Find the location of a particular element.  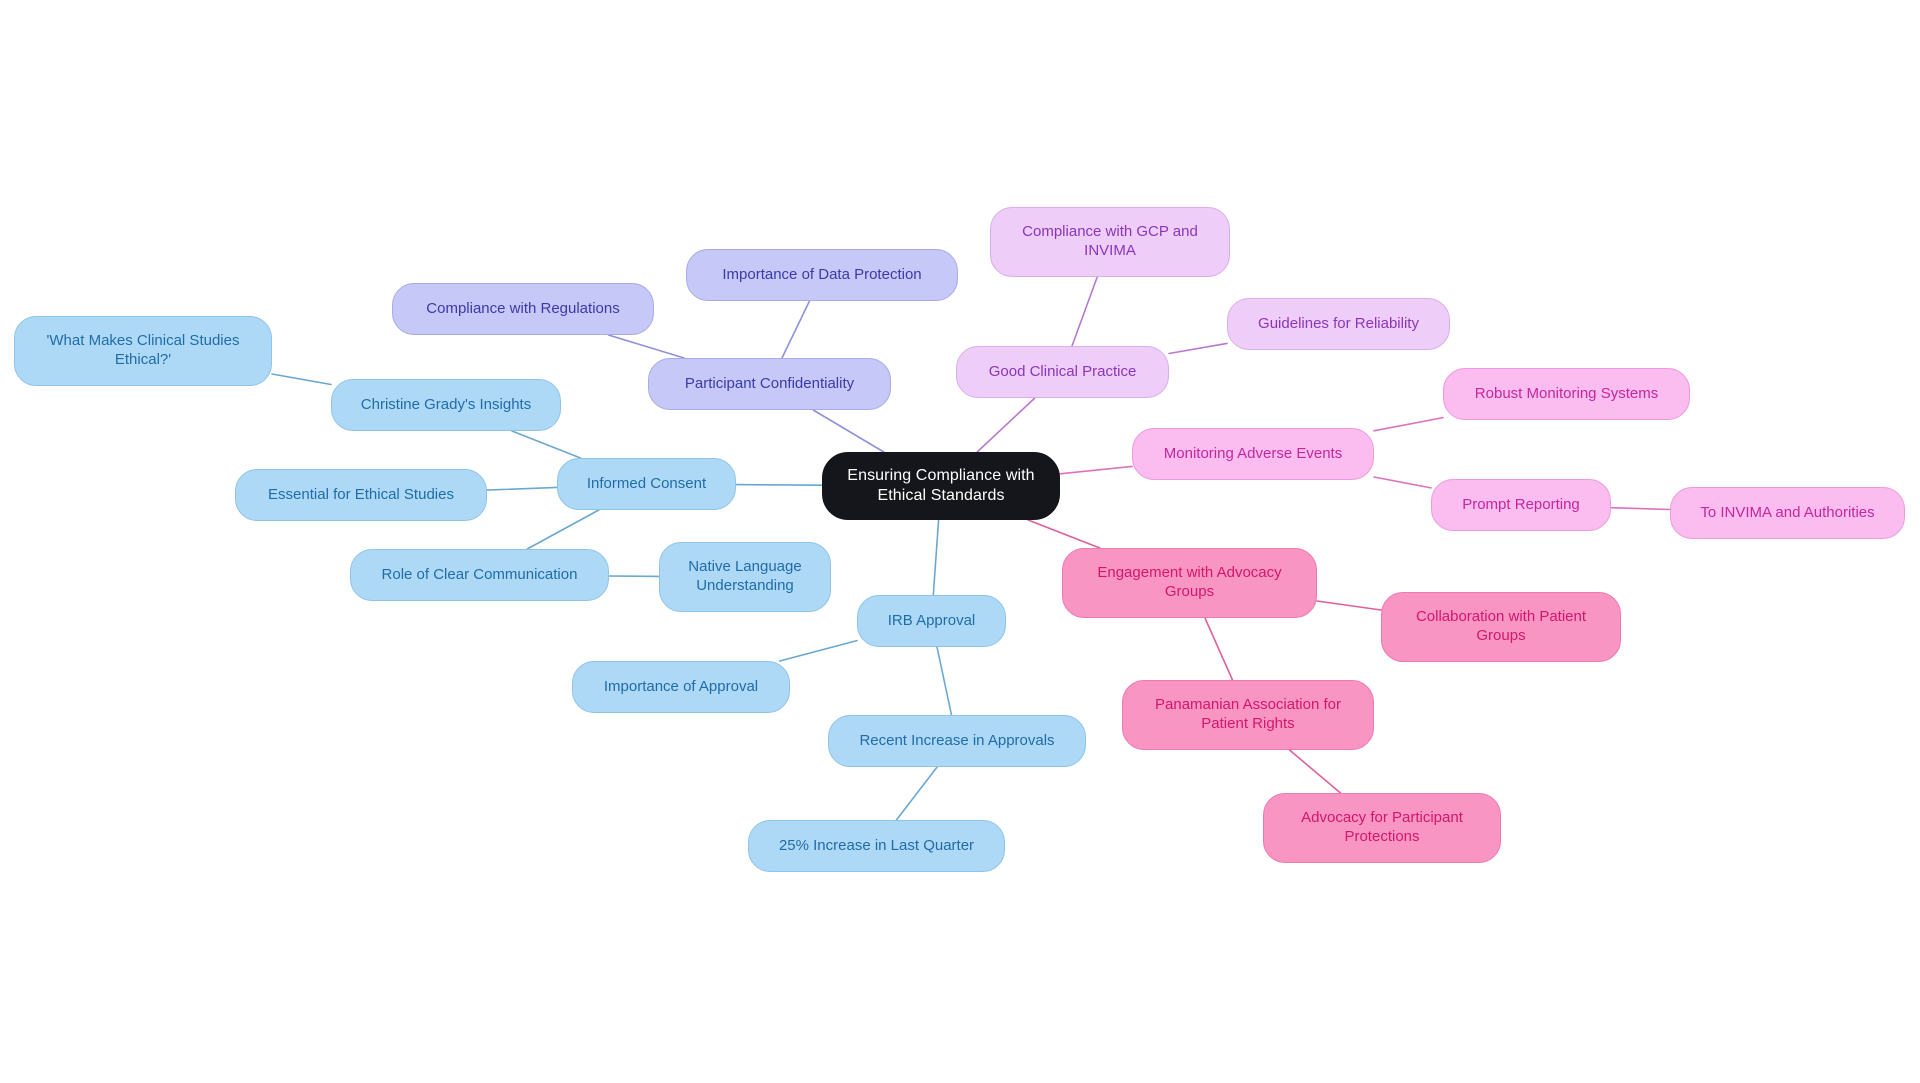

node-label: Essential for Ethical Studies is located at coordinates (361, 494).